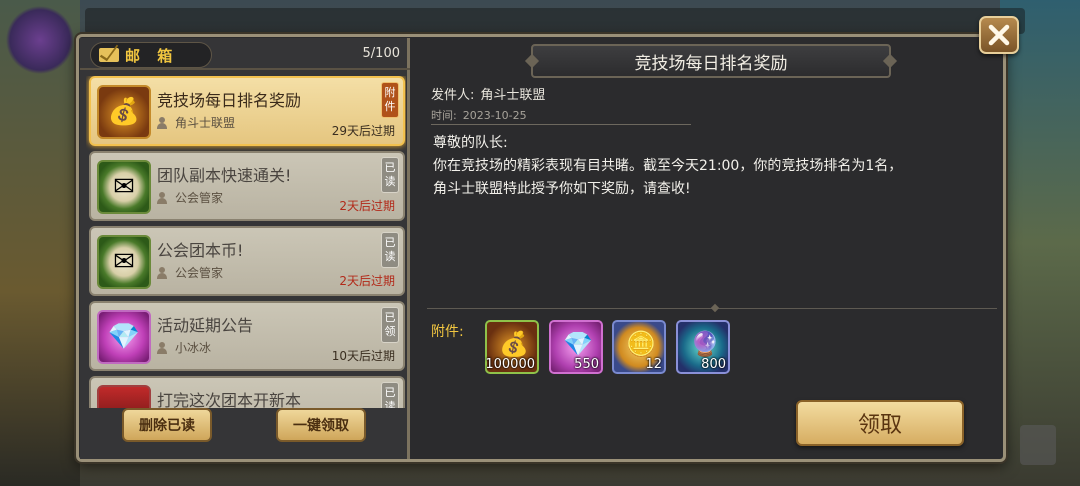  What do you see at coordinates (470, 143) in the screenshot?
I see `mail-body-greeting: 尊敬的队长:` at bounding box center [470, 143].